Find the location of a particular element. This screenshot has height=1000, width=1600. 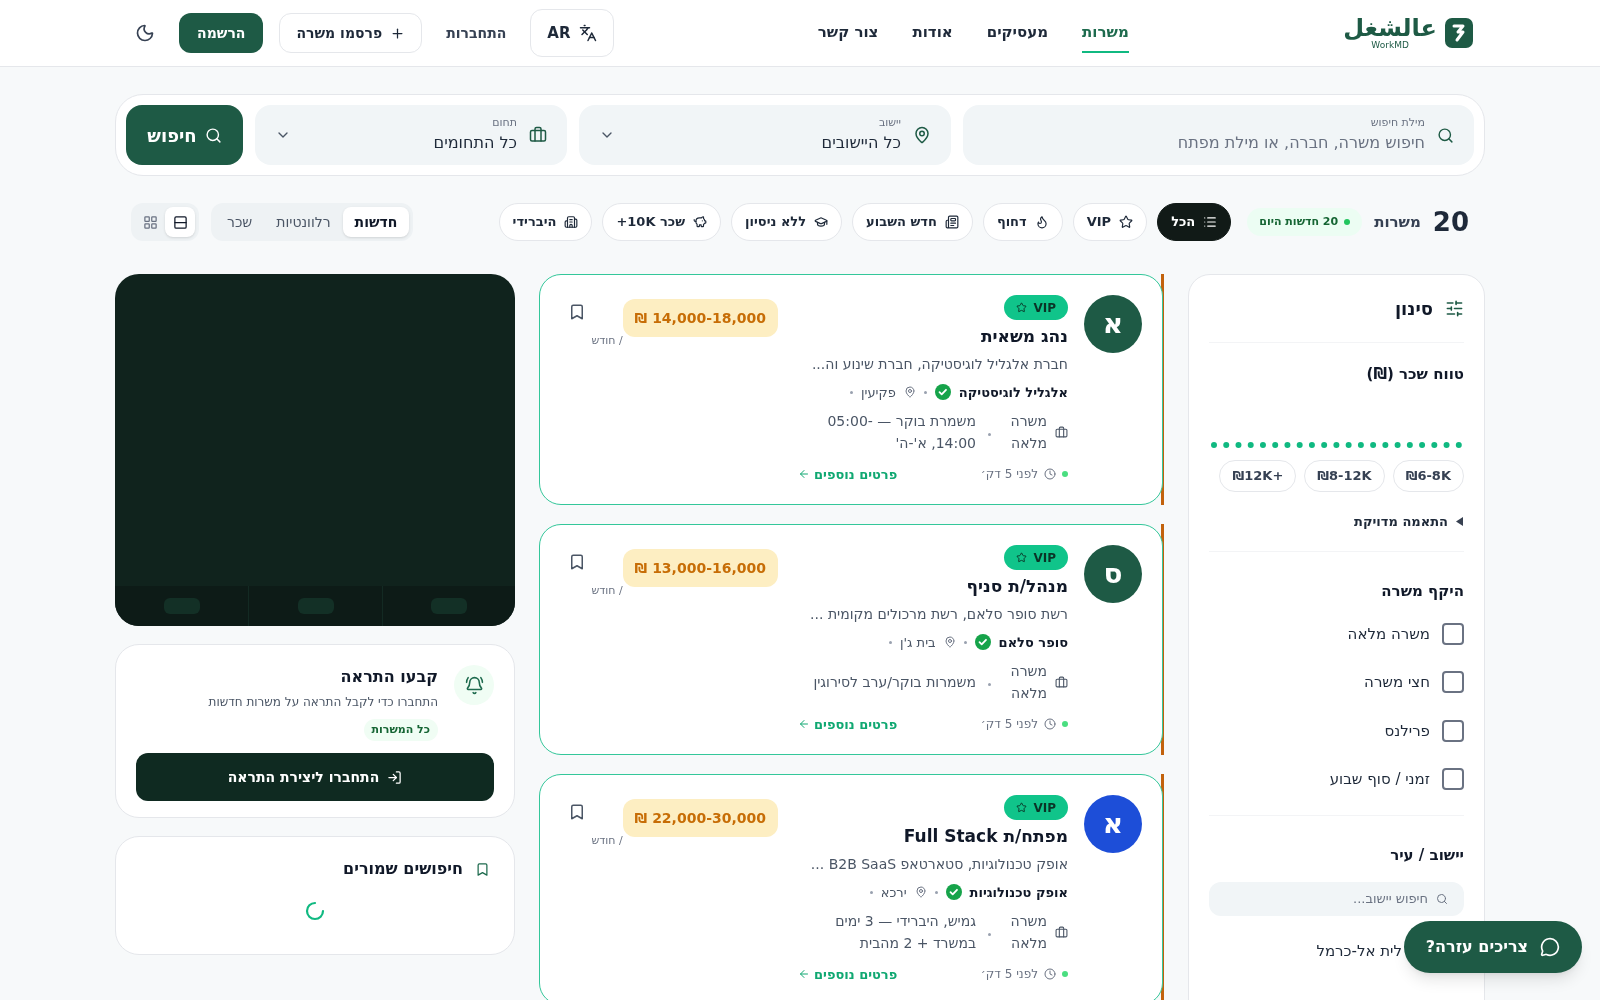

rows-icon is located at coordinates (180, 222).